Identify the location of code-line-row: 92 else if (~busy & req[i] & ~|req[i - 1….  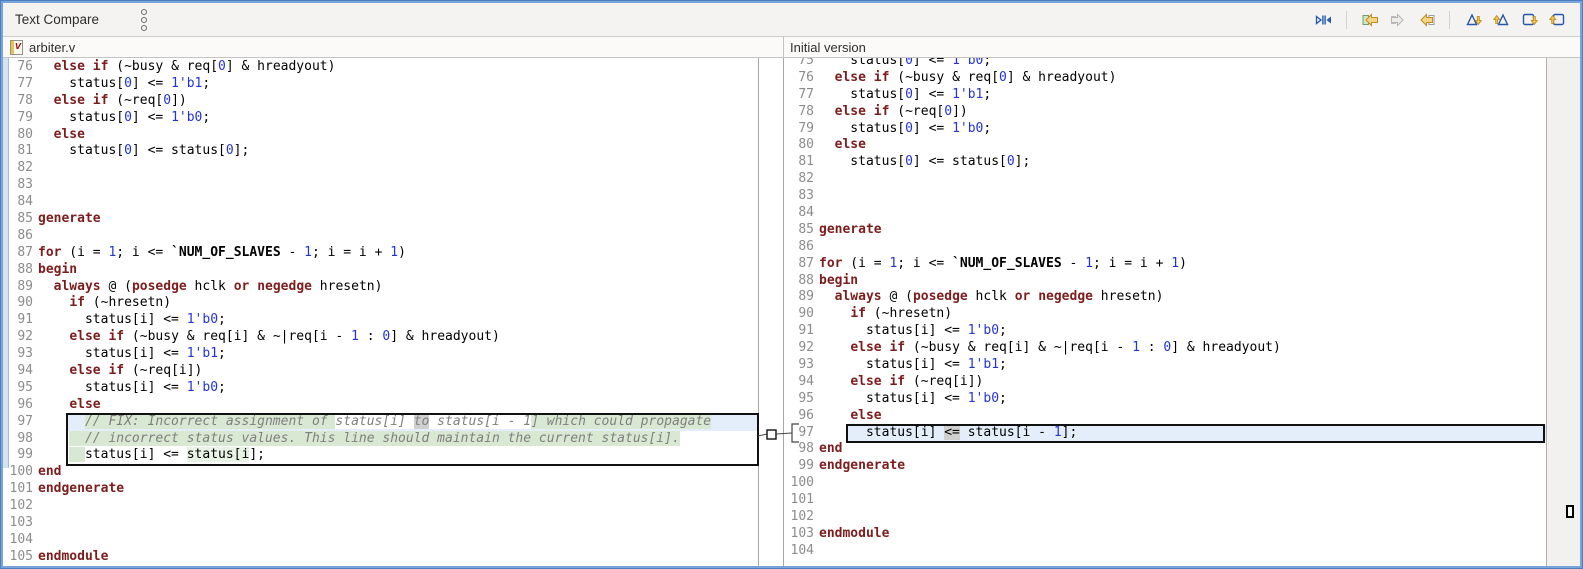
(380, 337).